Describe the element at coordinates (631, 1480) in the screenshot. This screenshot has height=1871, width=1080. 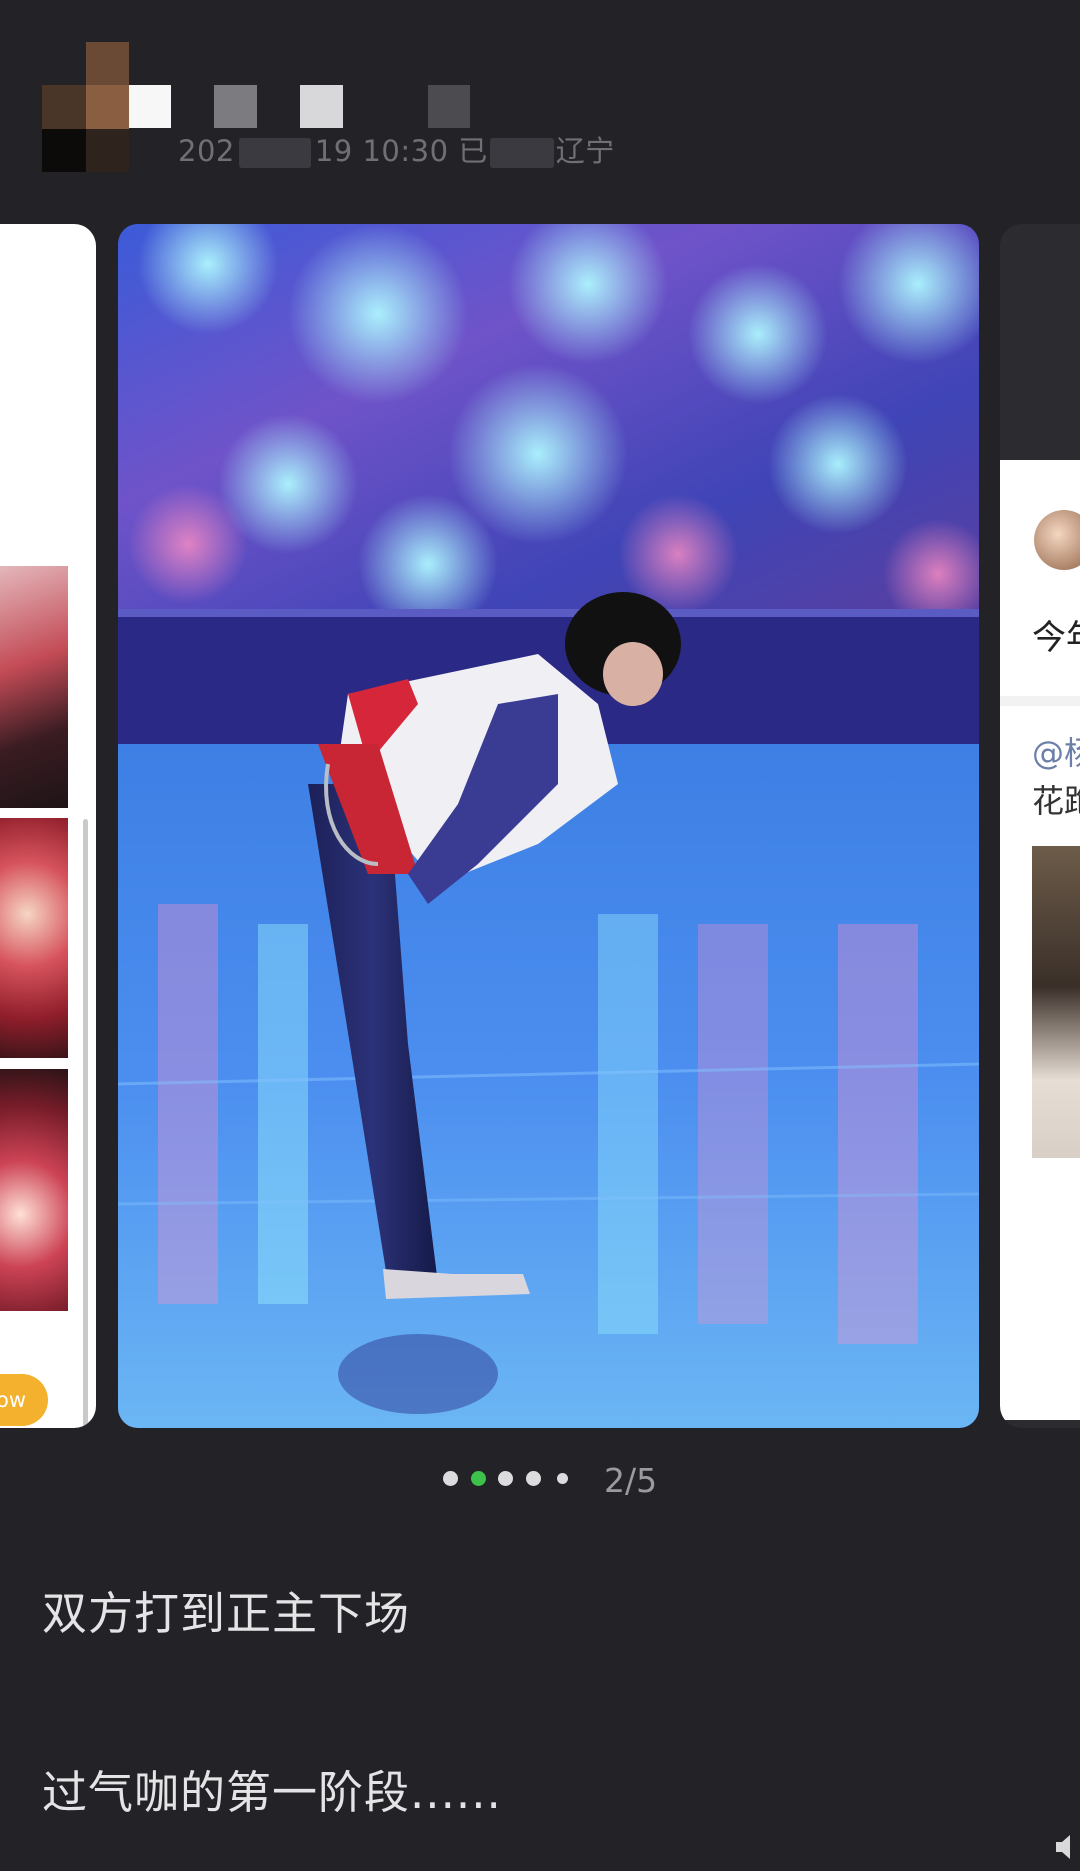
I see `page-counter: 2/5` at that location.